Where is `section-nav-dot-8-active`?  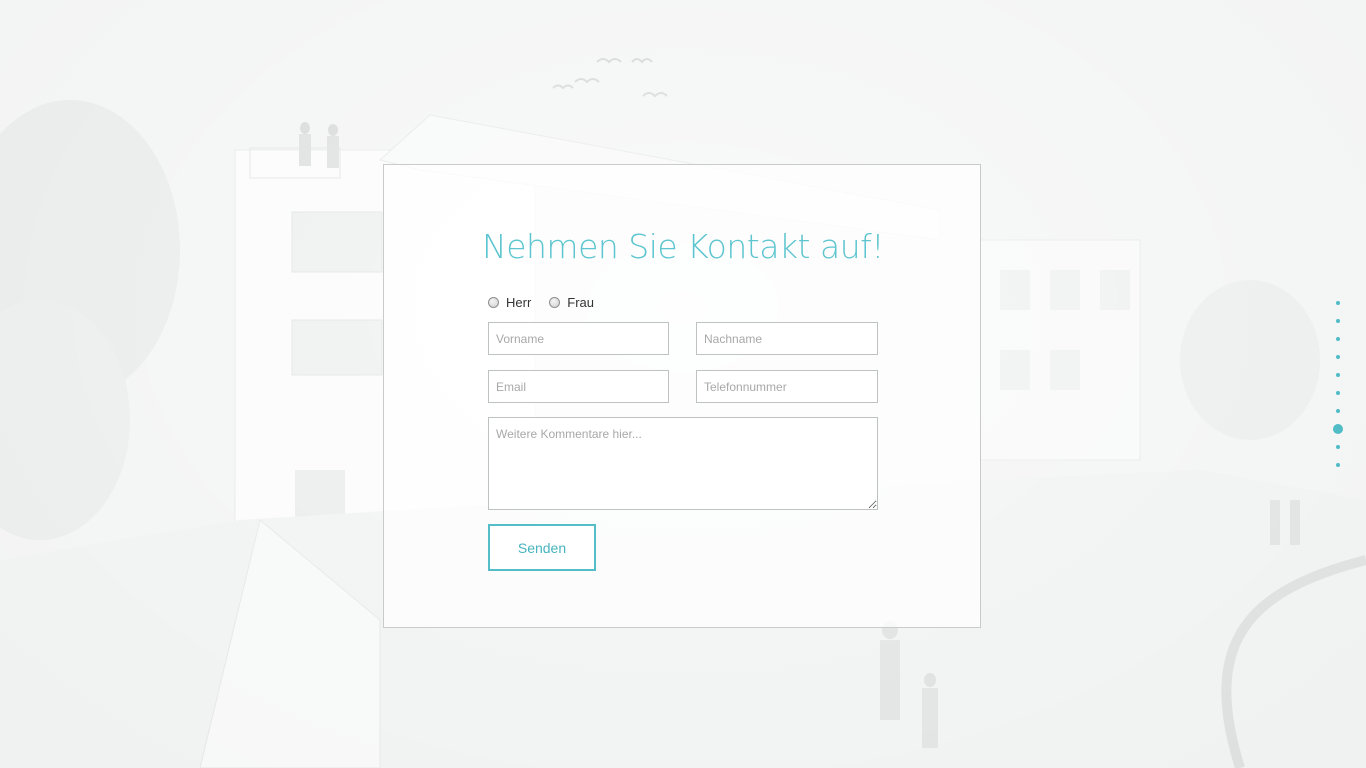
section-nav-dot-8-active is located at coordinates (1338, 429).